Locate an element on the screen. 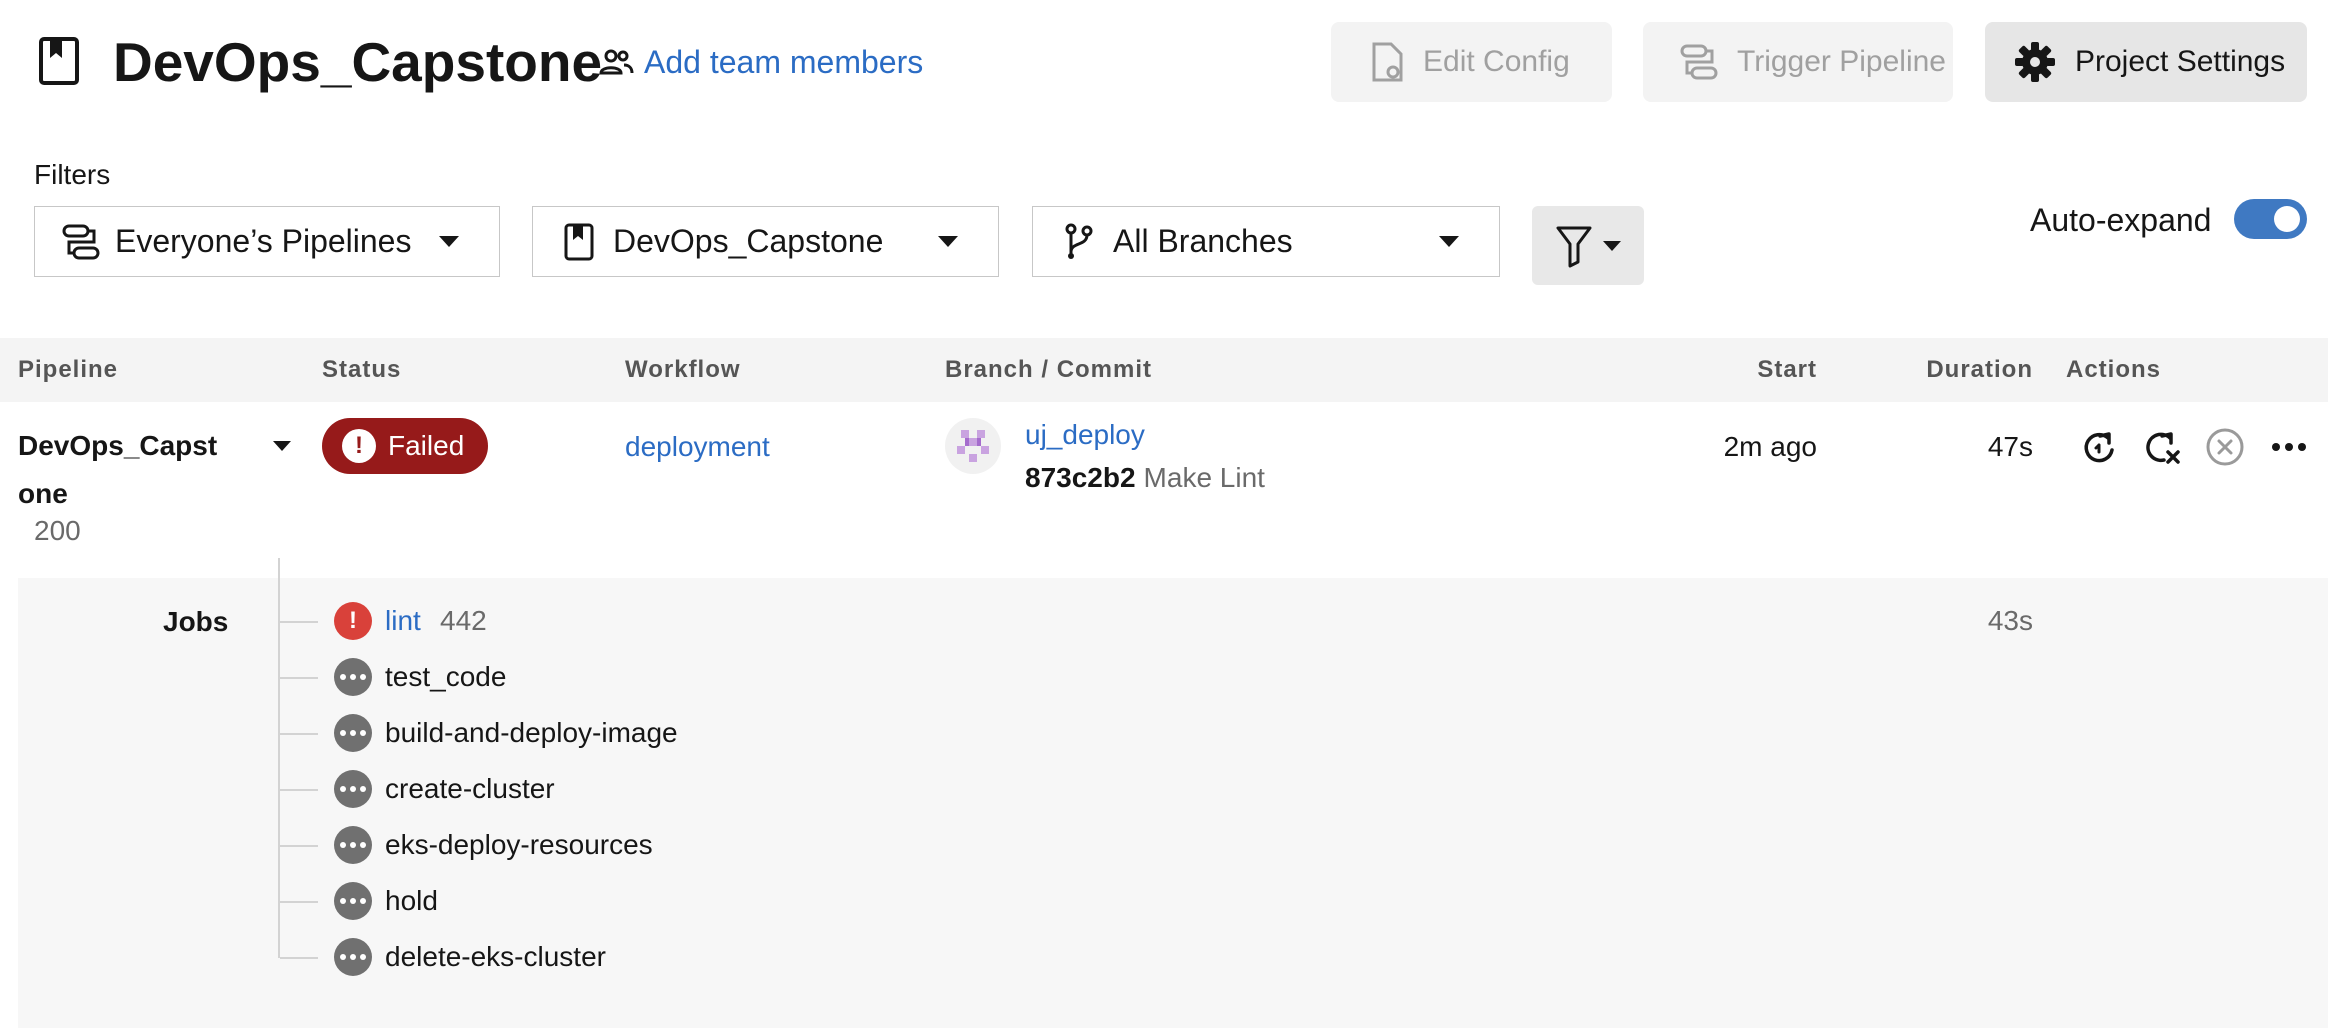  alert-icon: ! is located at coordinates (359, 446).